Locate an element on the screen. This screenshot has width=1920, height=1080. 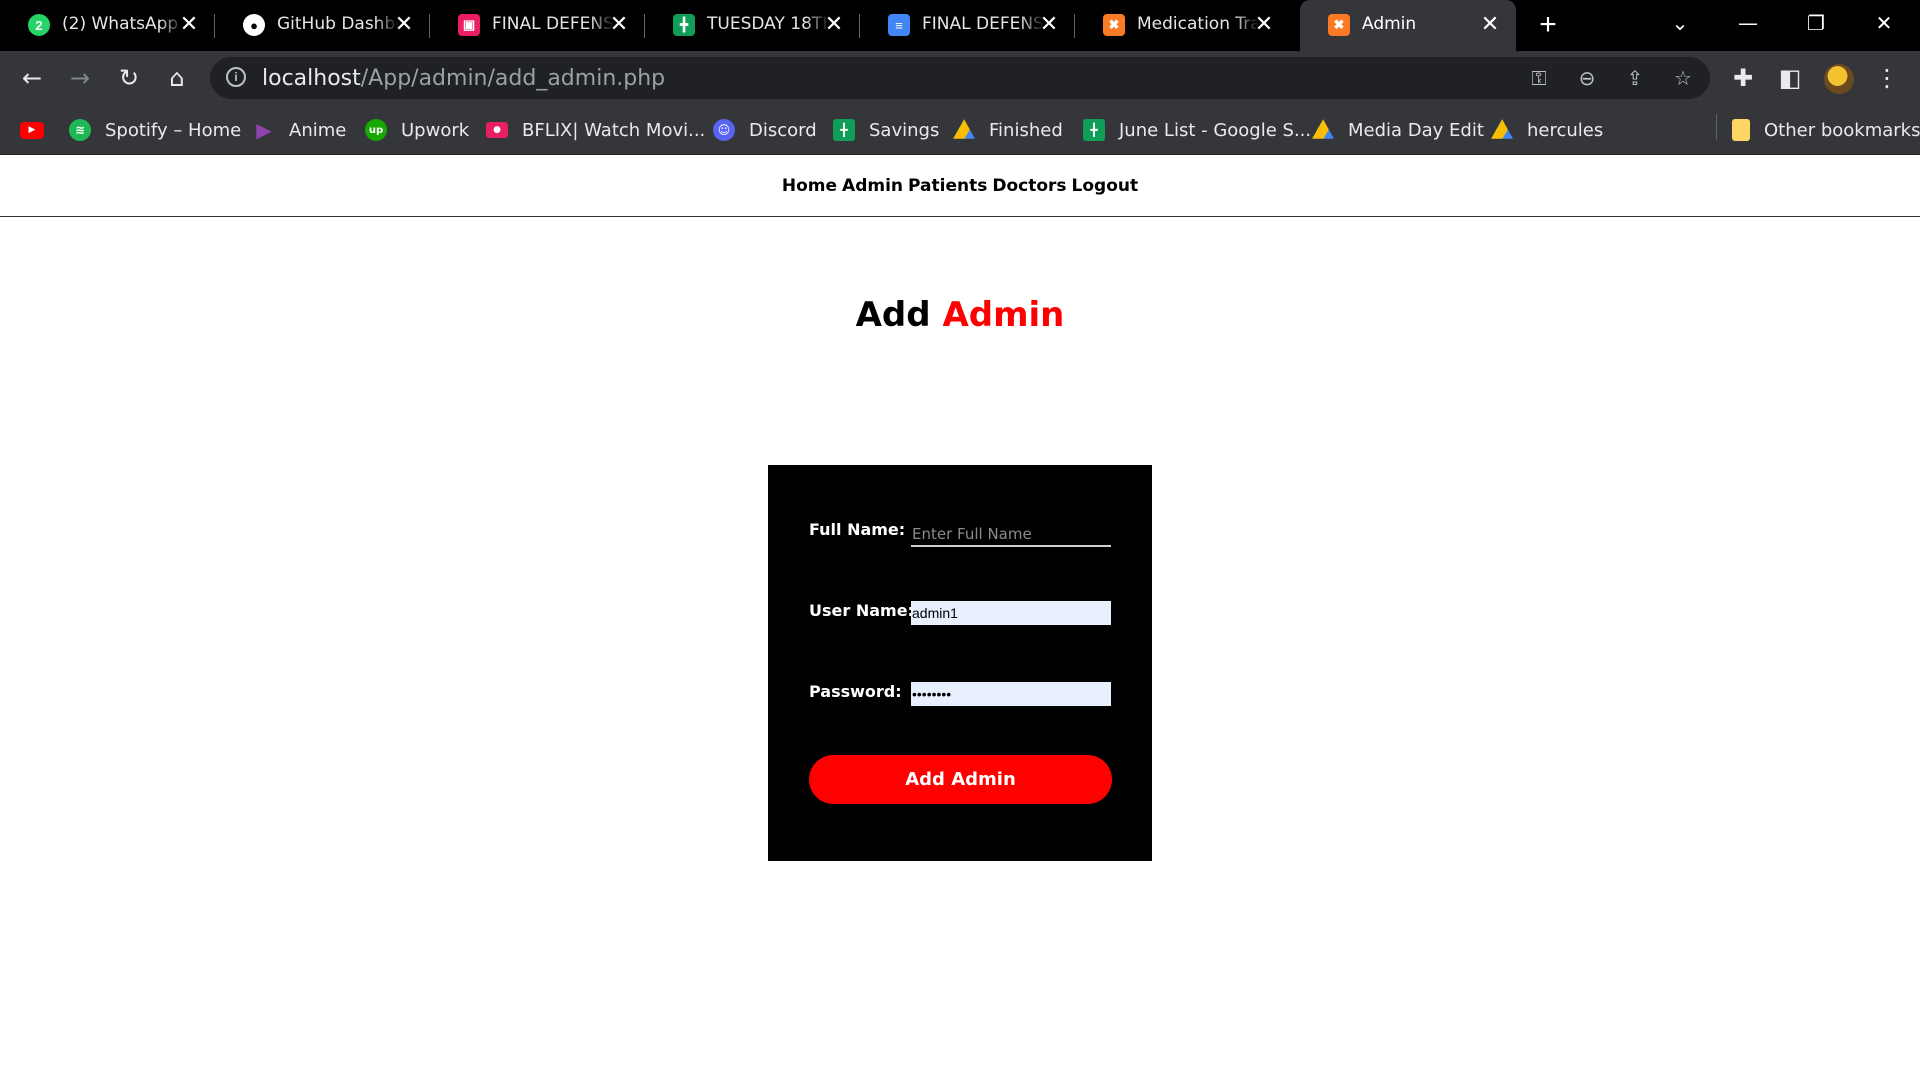
nav-patients-link: Patients is located at coordinates (947, 186).